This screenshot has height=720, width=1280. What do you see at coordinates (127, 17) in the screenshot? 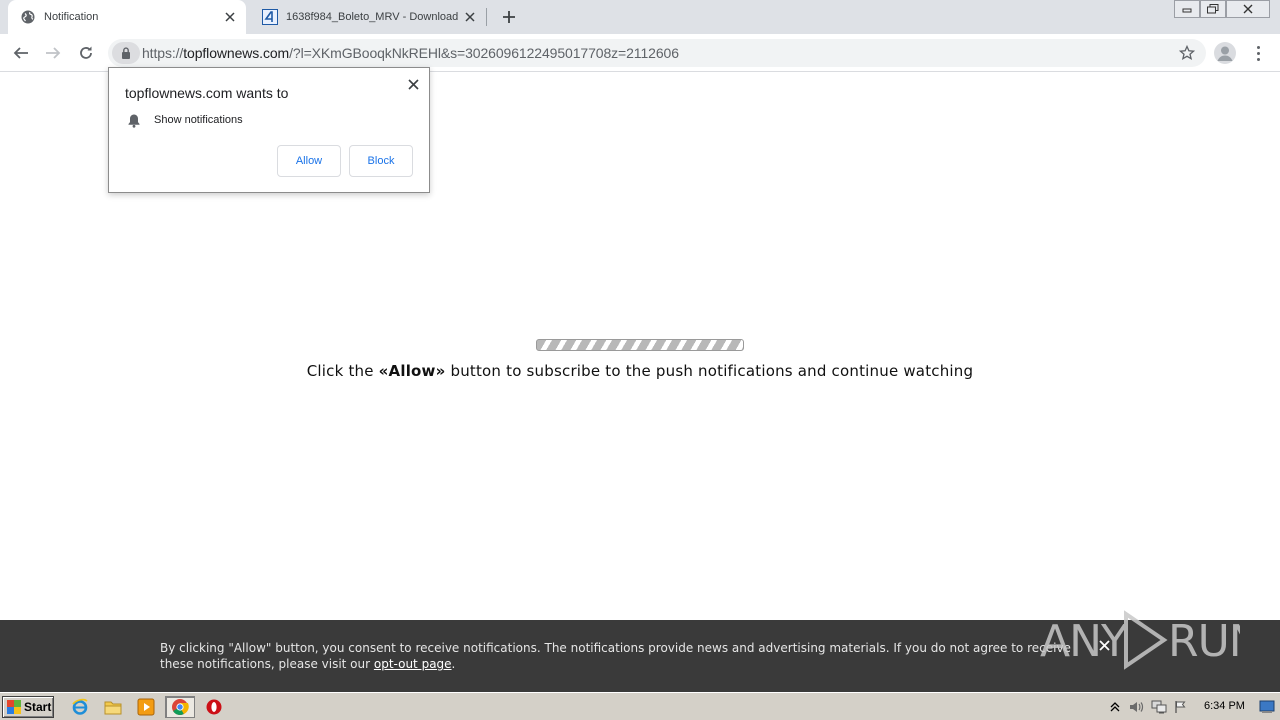
I see `tab-notification: Notification` at bounding box center [127, 17].